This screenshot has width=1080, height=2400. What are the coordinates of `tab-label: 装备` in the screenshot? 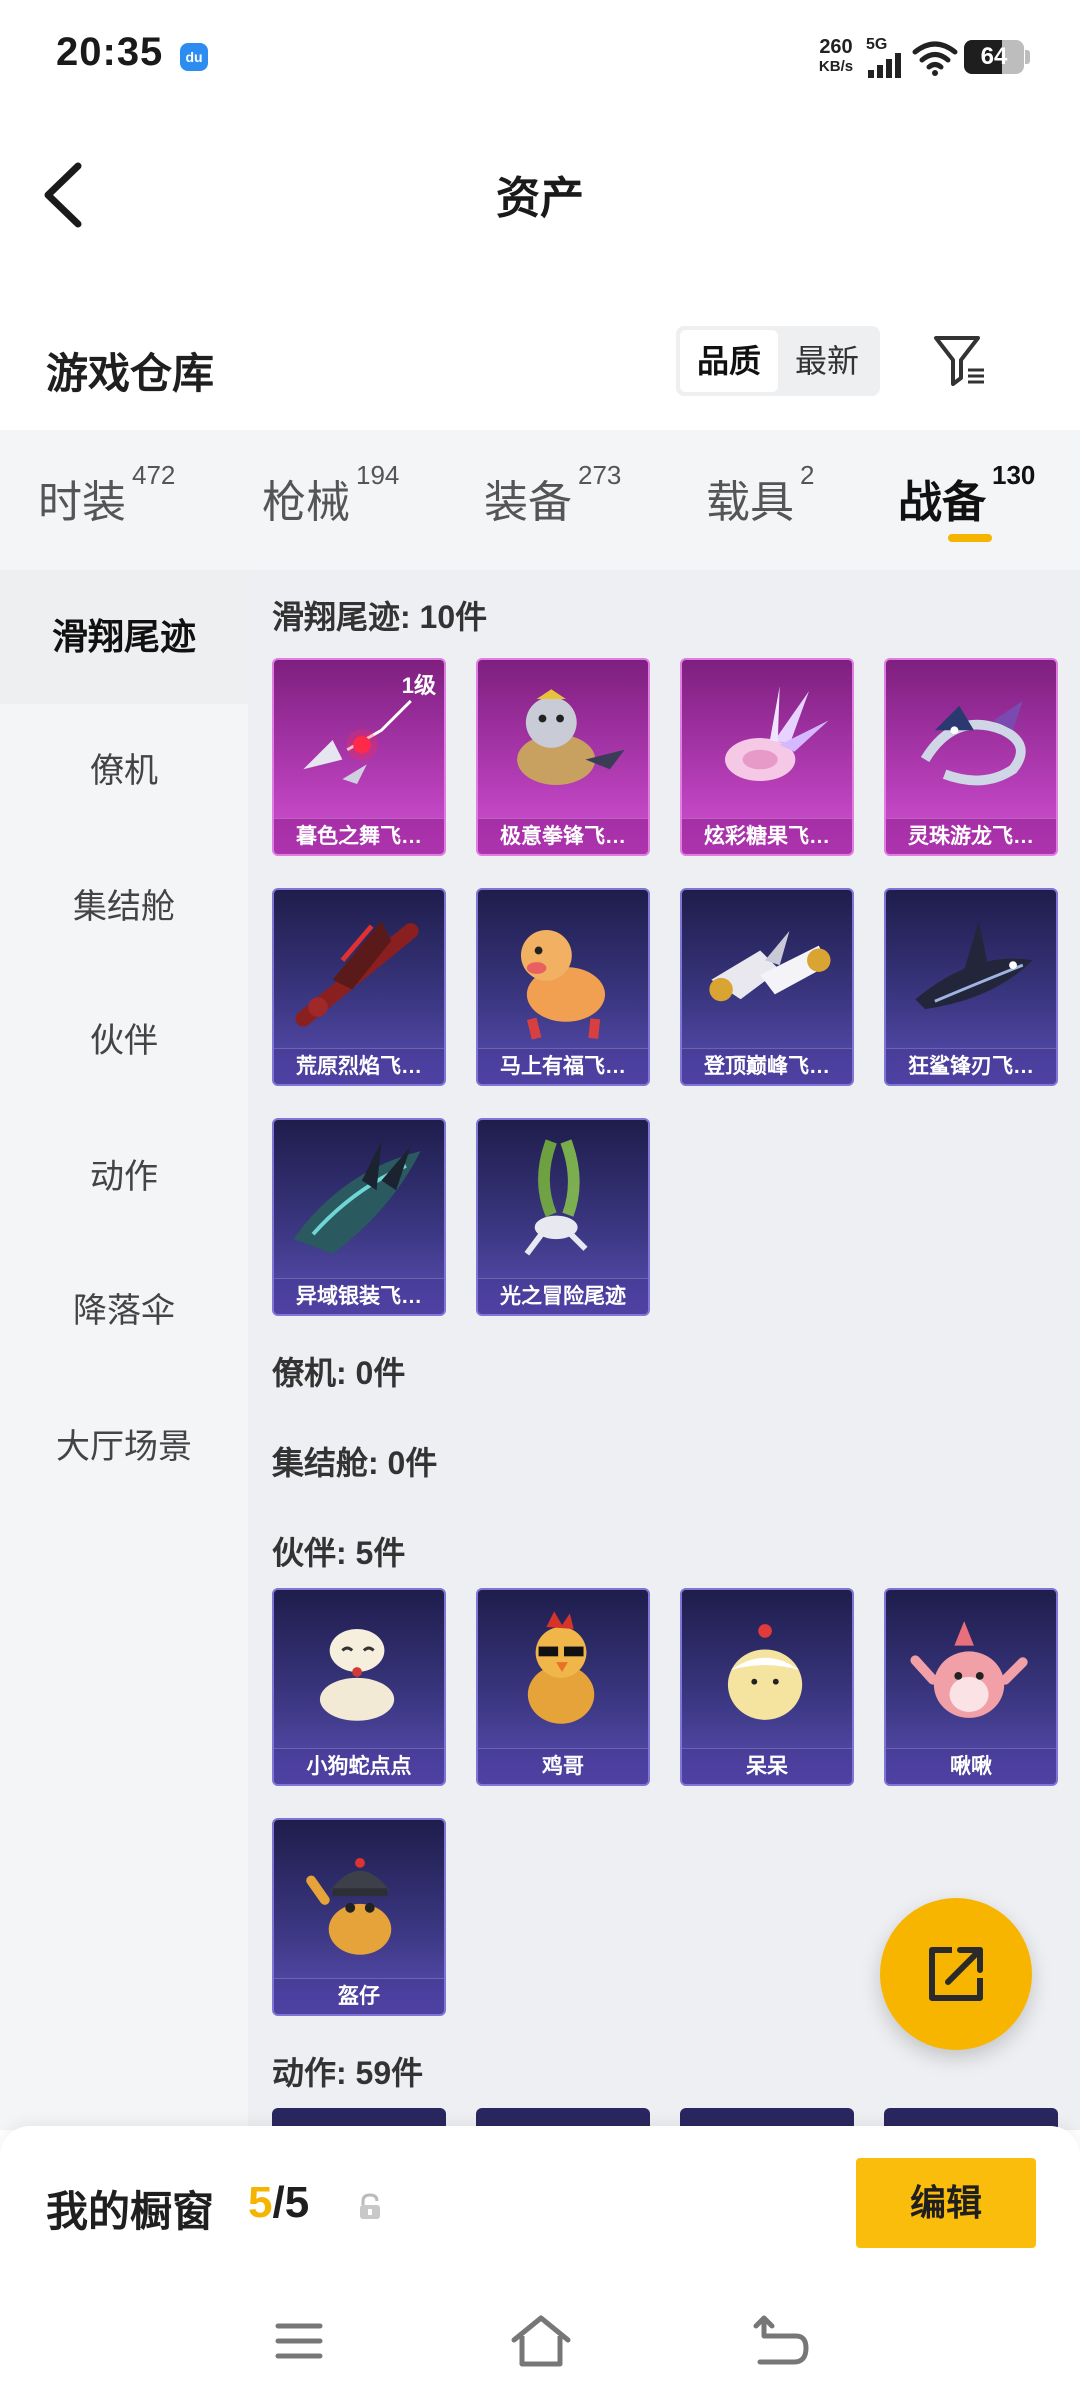 It's located at (528, 502).